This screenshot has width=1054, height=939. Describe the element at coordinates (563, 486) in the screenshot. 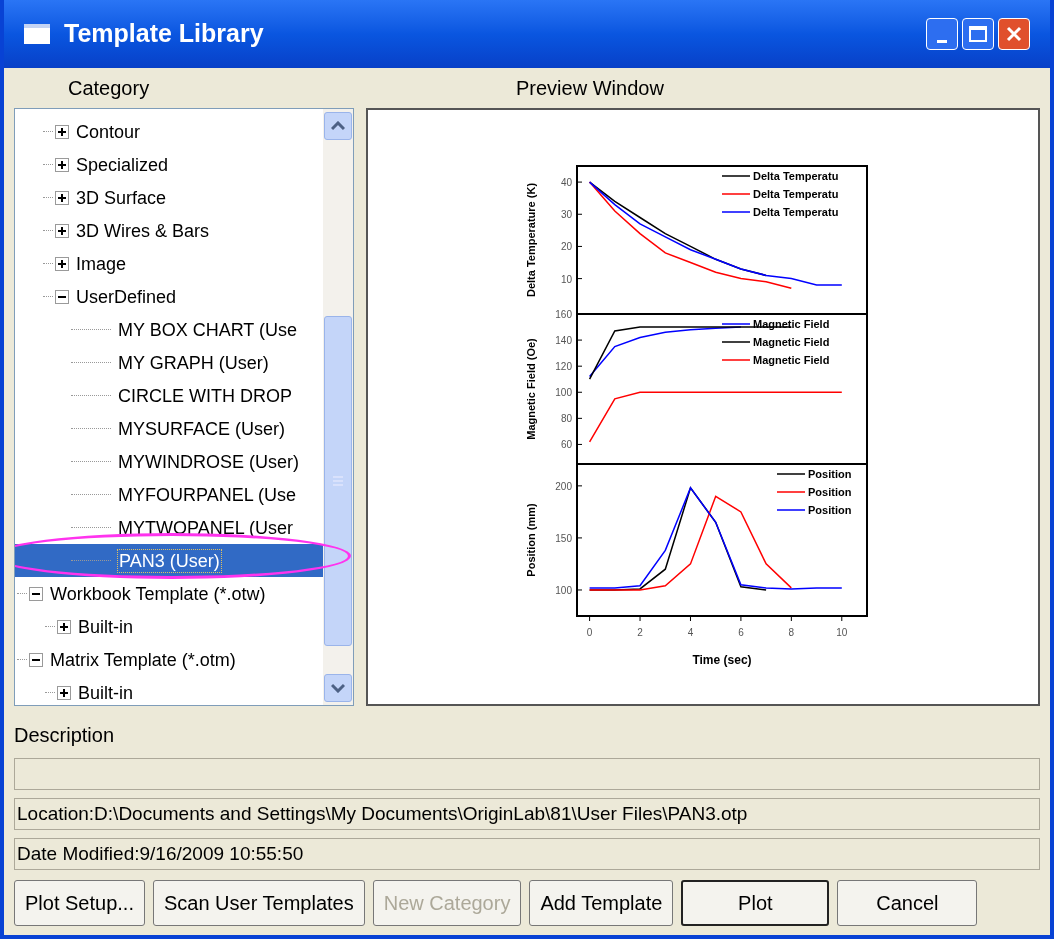

I see `tick-label: 200` at that location.